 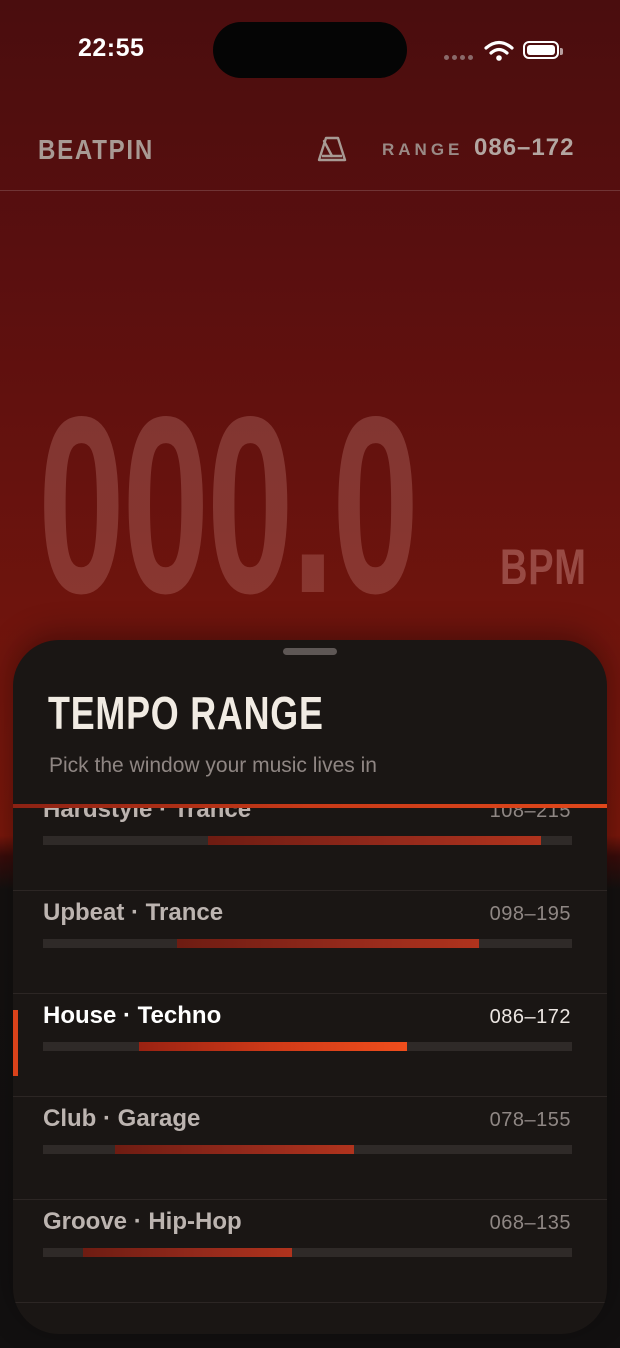 What do you see at coordinates (530, 1017) in the screenshot?
I see `tempo-option-range: 086–172` at bounding box center [530, 1017].